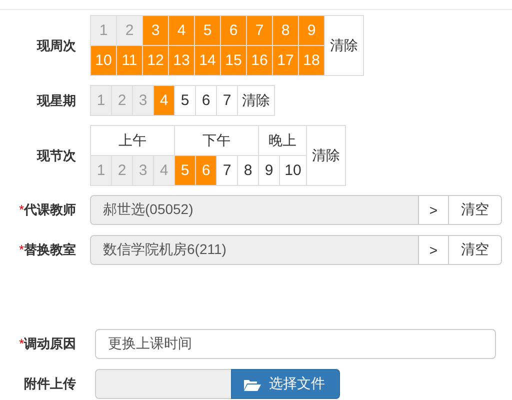 This screenshot has height=400, width=512. I want to click on field-label: 现星期, so click(56, 101).